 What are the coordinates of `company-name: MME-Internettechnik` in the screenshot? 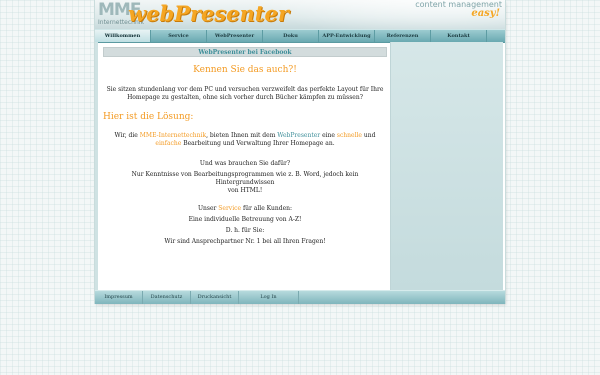 It's located at (173, 135).